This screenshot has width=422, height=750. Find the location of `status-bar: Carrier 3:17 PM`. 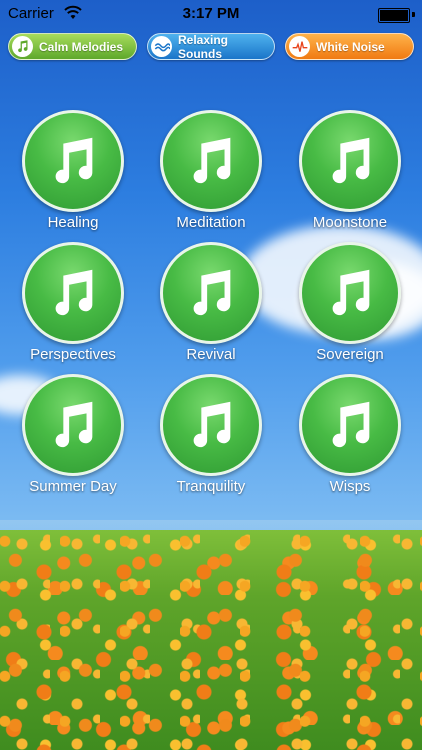

status-bar: Carrier 3:17 PM is located at coordinates (211, 14).